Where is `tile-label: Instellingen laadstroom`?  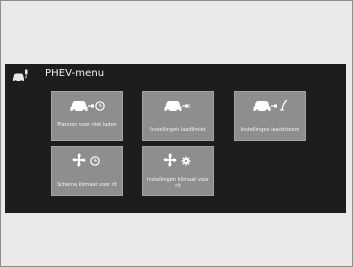
tile-label: Instellingen laadstroom is located at coordinates (270, 130).